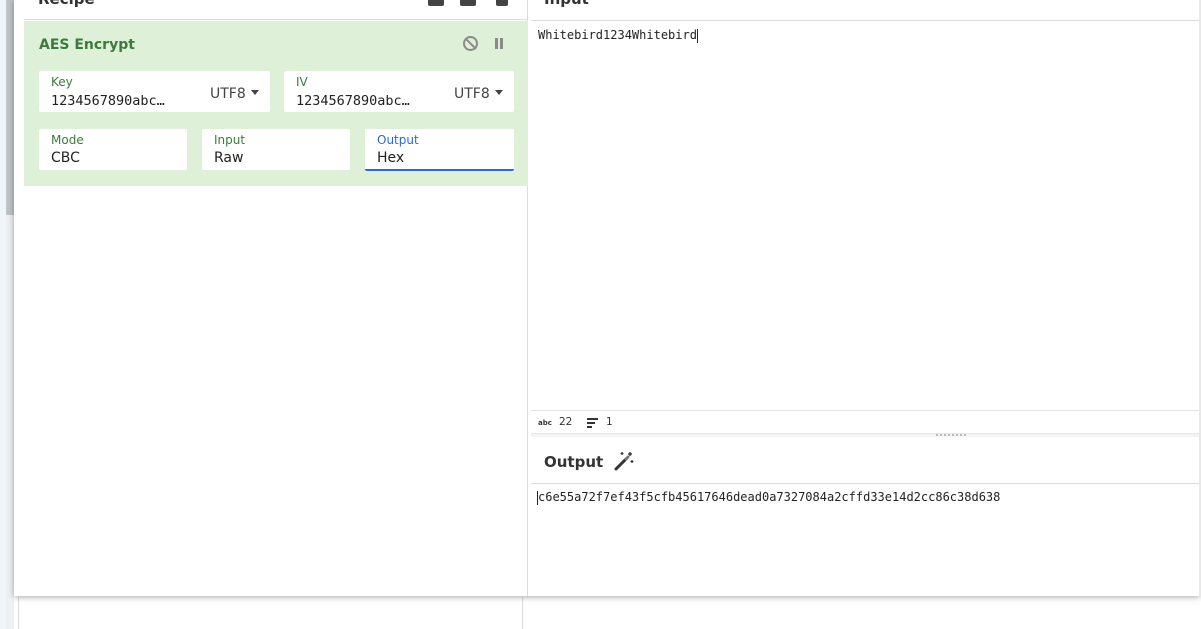 The image size is (1201, 629). I want to click on input-line-count: 1, so click(609, 422).